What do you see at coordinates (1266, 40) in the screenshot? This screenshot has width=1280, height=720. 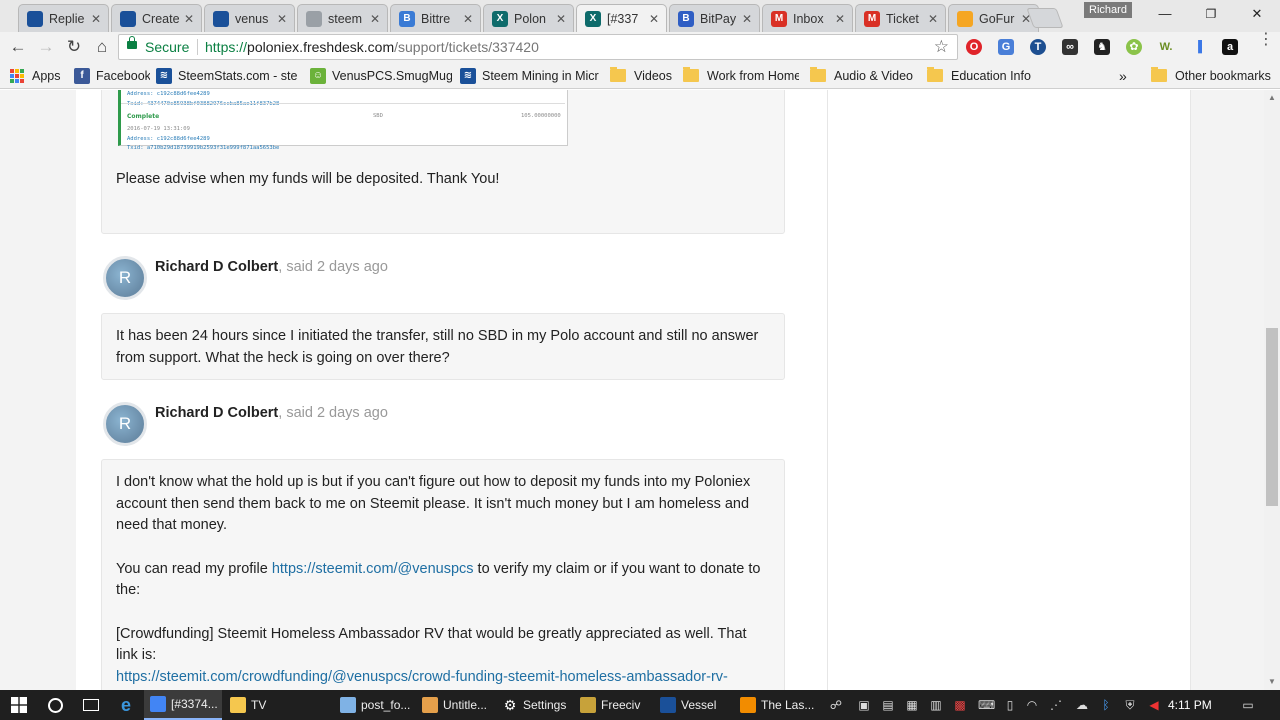 I see `browser-menu-icon: ⋮` at bounding box center [1266, 40].